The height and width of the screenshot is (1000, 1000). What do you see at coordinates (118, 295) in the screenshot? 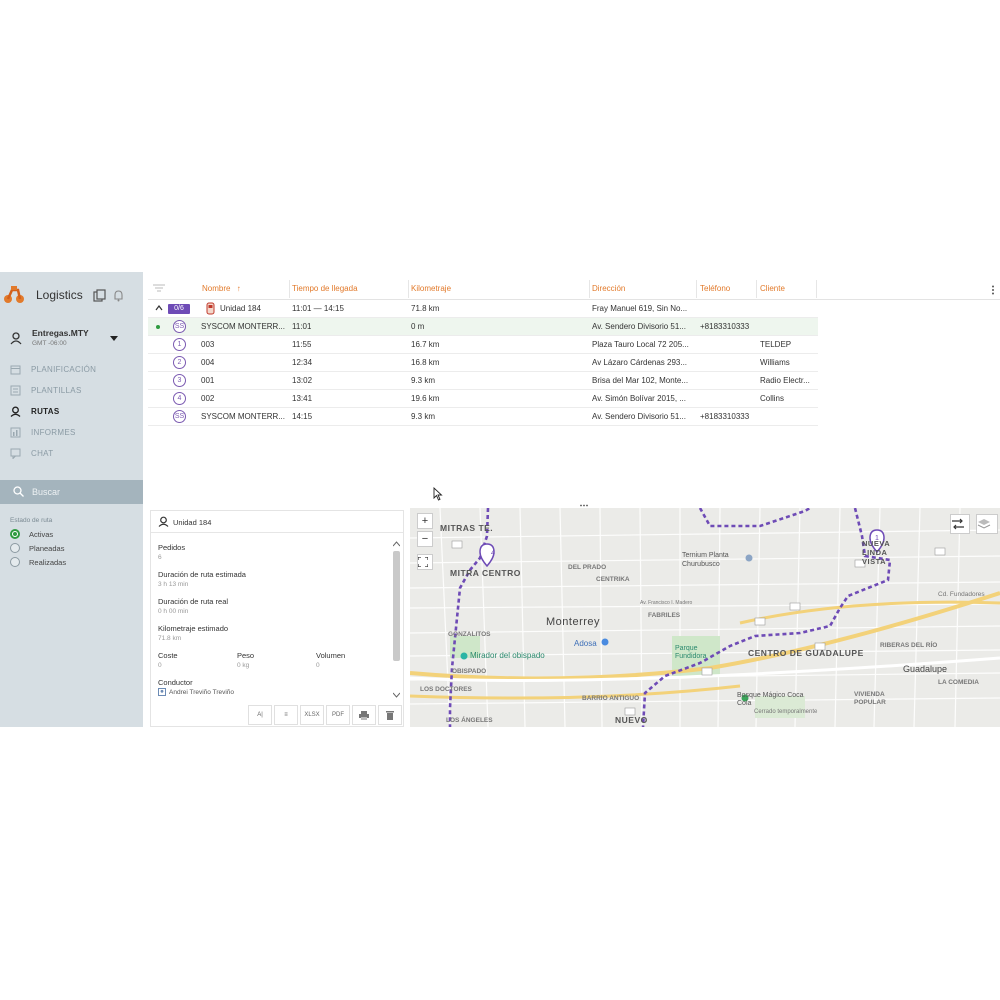
I see `bell-icon` at bounding box center [118, 295].